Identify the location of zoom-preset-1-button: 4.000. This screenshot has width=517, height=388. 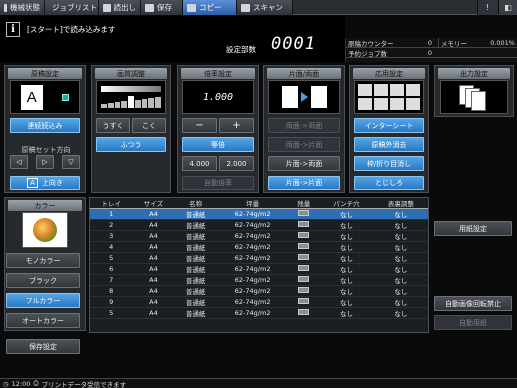
(199, 163).